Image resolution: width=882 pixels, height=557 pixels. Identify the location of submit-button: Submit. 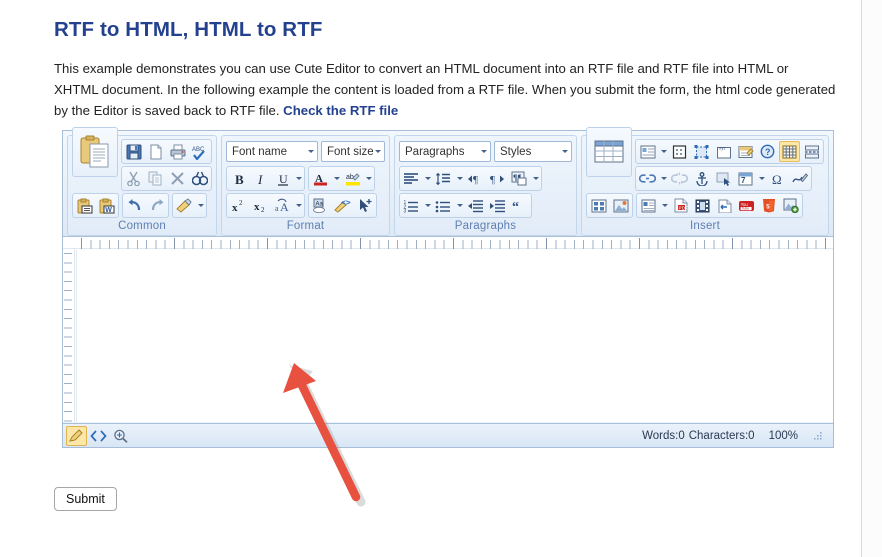
(85, 499).